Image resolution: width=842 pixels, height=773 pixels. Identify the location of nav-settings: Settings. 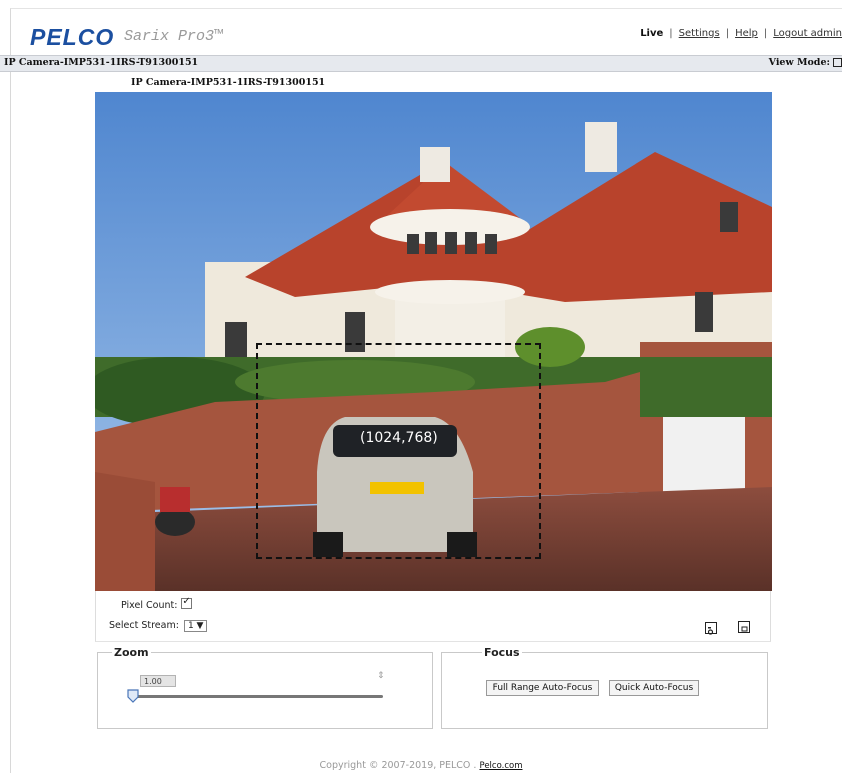
(699, 33).